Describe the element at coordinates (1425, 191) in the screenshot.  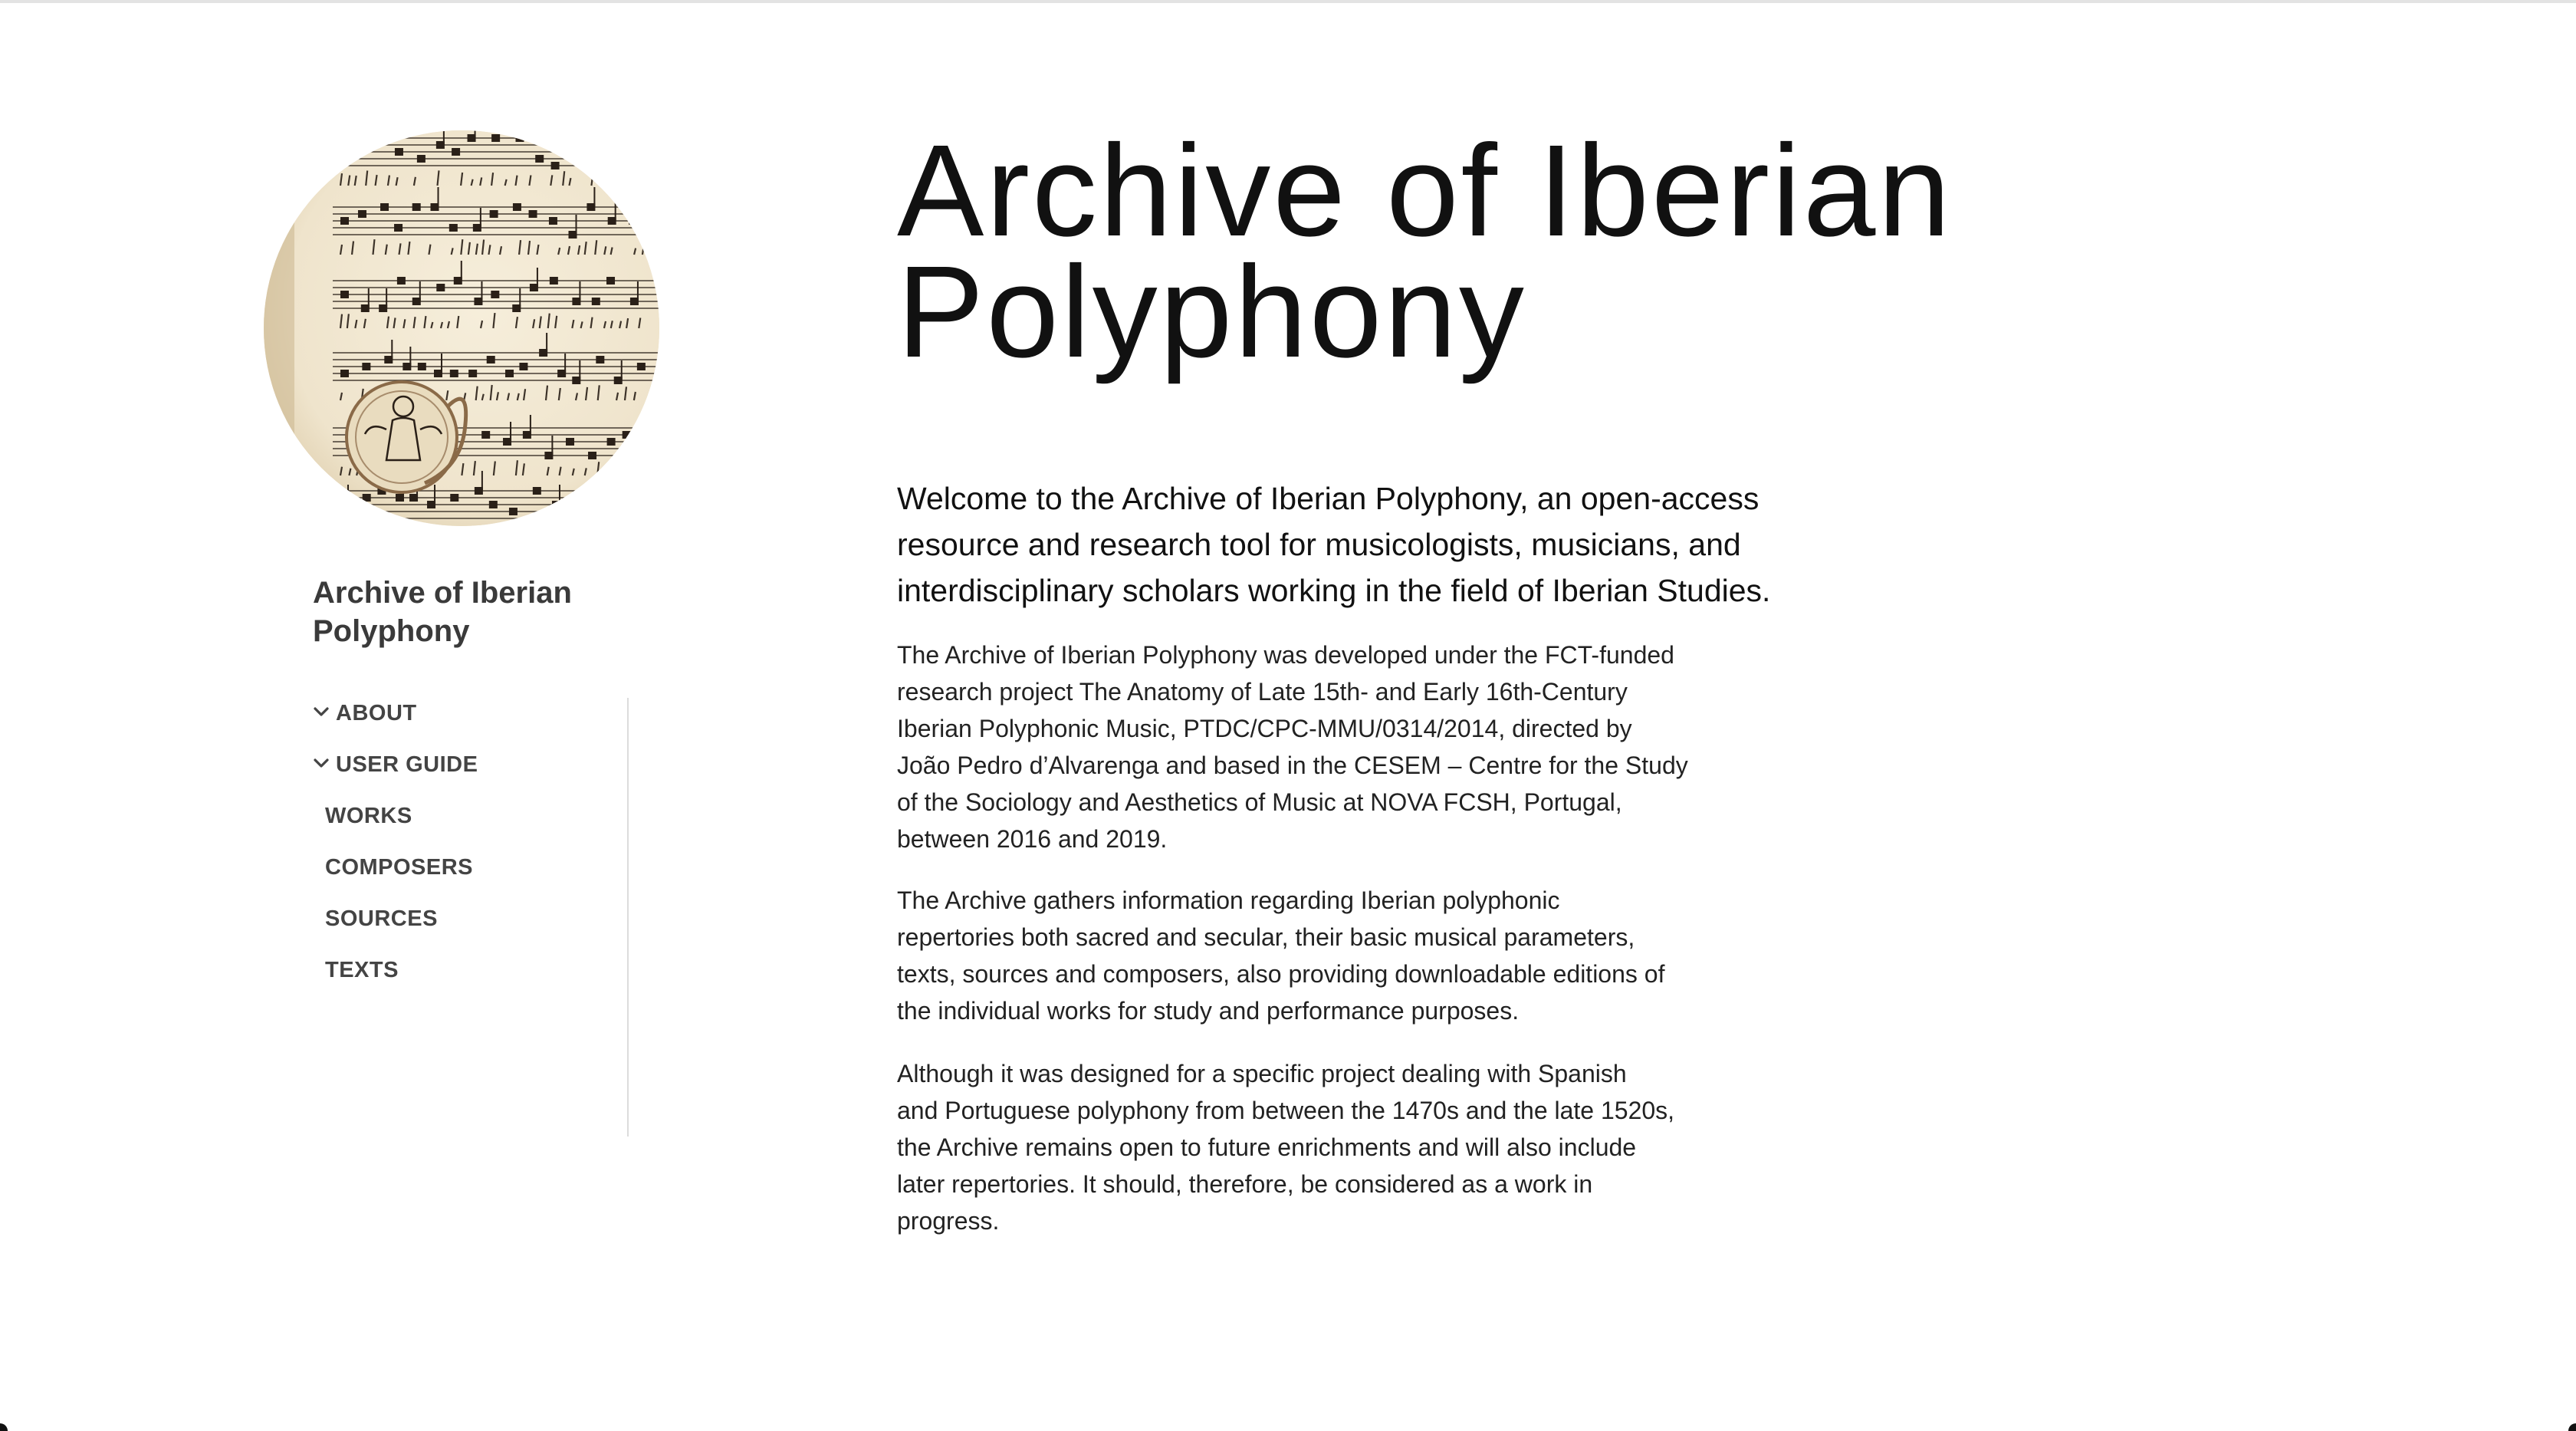
I see `page-title-line1: Archive of Iberian` at that location.